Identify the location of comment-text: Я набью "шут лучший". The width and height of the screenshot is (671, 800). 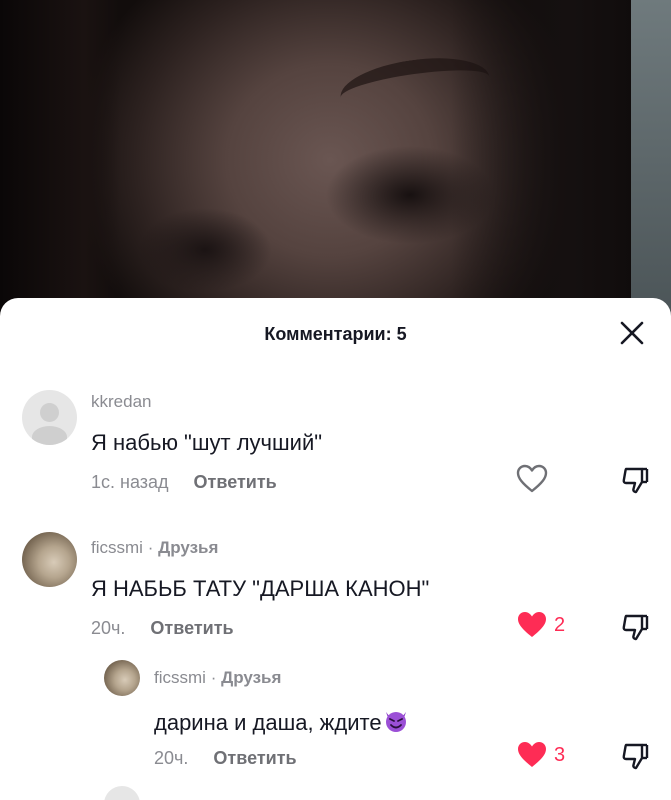
(207, 442).